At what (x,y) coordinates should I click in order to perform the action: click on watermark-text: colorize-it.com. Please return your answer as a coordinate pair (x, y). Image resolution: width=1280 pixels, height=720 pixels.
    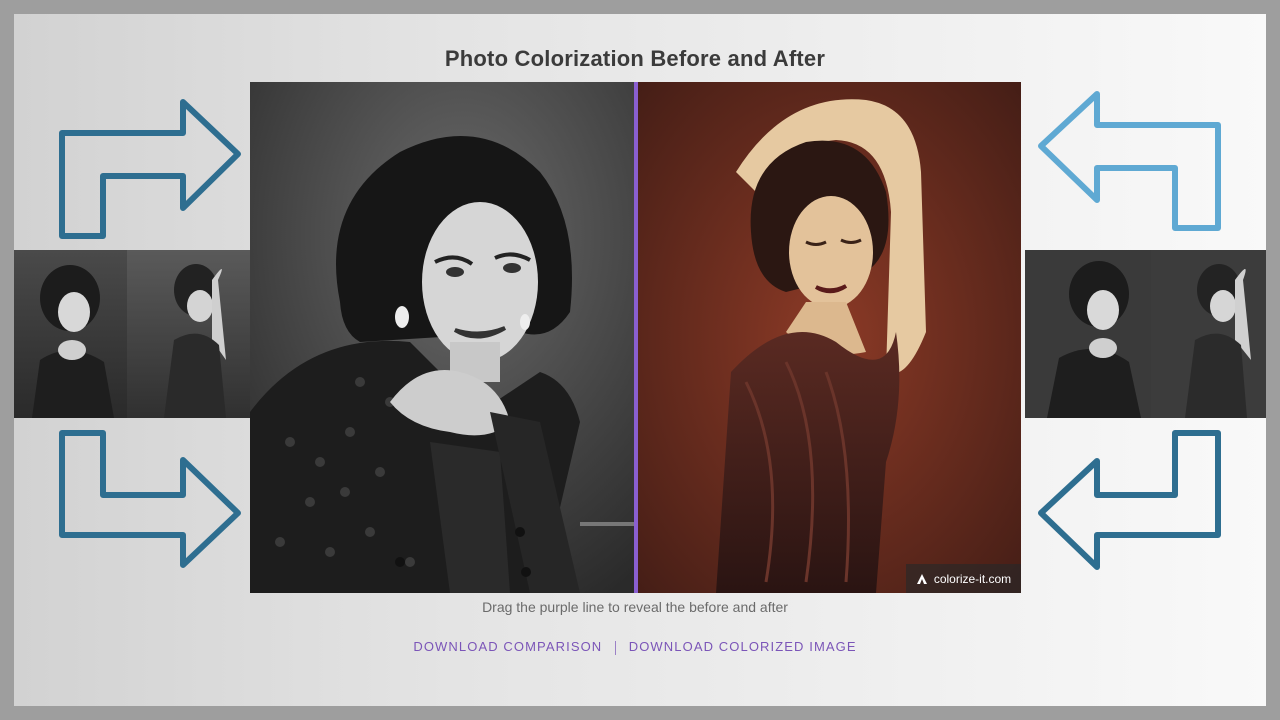
    Looking at the image, I should click on (972, 578).